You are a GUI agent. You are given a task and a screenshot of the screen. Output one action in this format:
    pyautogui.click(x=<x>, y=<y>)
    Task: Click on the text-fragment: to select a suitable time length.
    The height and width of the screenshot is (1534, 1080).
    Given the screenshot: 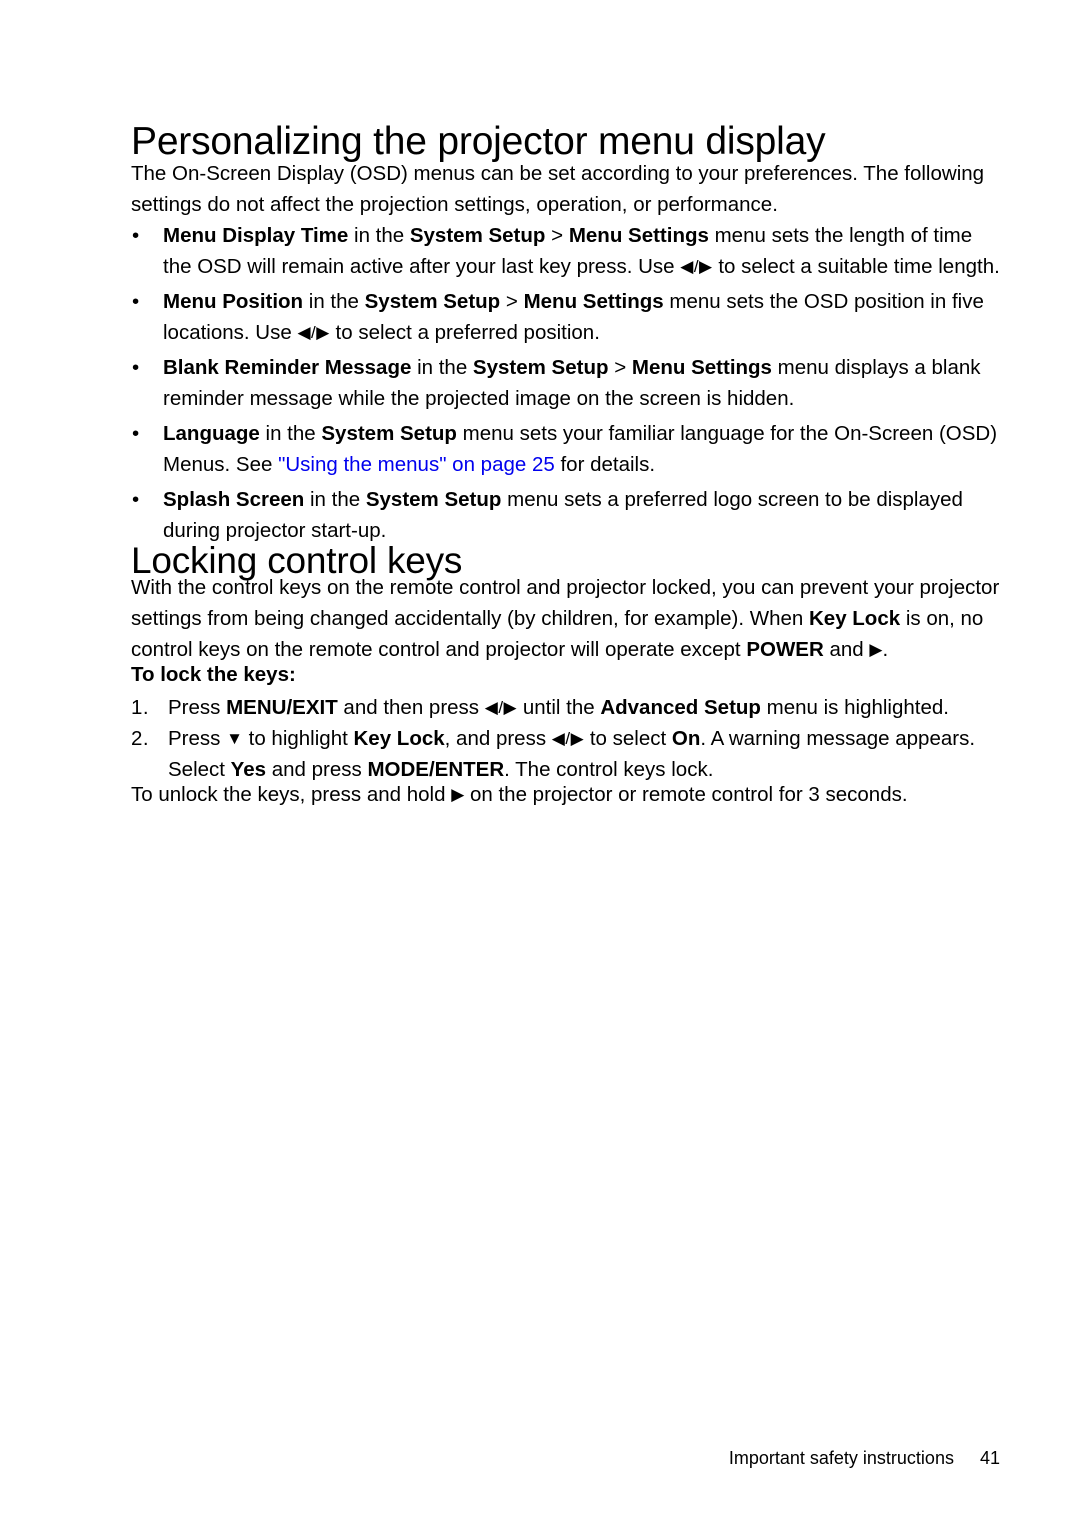 What is the action you would take?
    pyautogui.click(x=856, y=266)
    